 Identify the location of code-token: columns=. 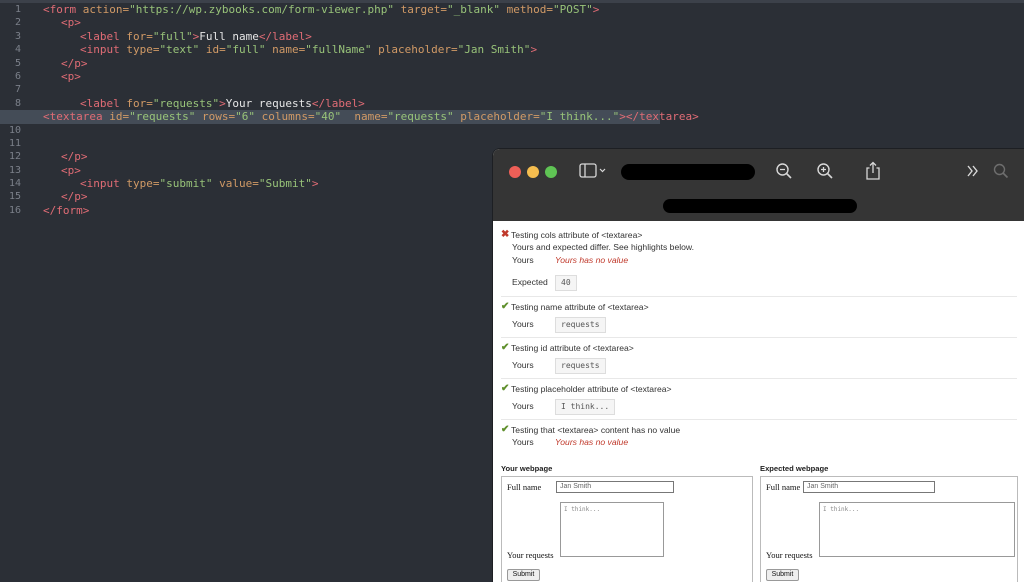
(284, 117).